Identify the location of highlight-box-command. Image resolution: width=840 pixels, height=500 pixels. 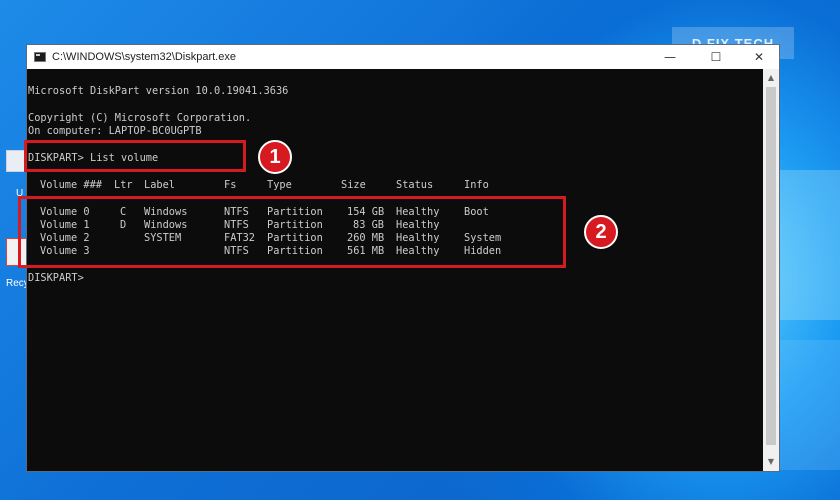
(135, 156).